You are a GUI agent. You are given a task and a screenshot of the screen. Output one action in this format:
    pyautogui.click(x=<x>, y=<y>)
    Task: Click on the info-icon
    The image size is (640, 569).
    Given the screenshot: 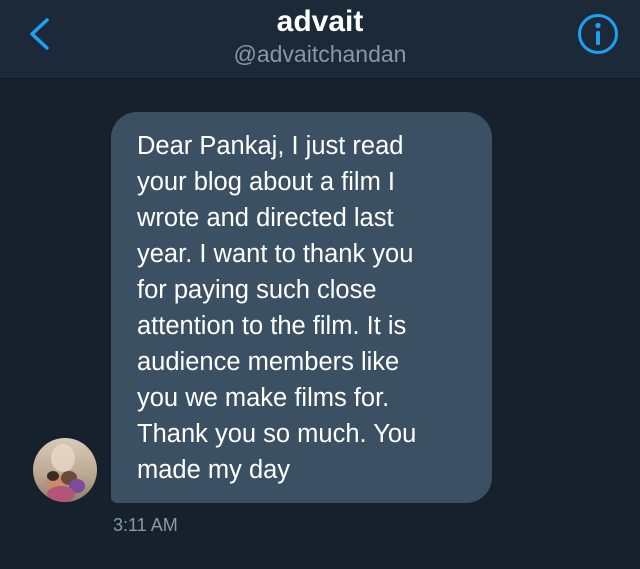 What is the action you would take?
    pyautogui.click(x=598, y=34)
    